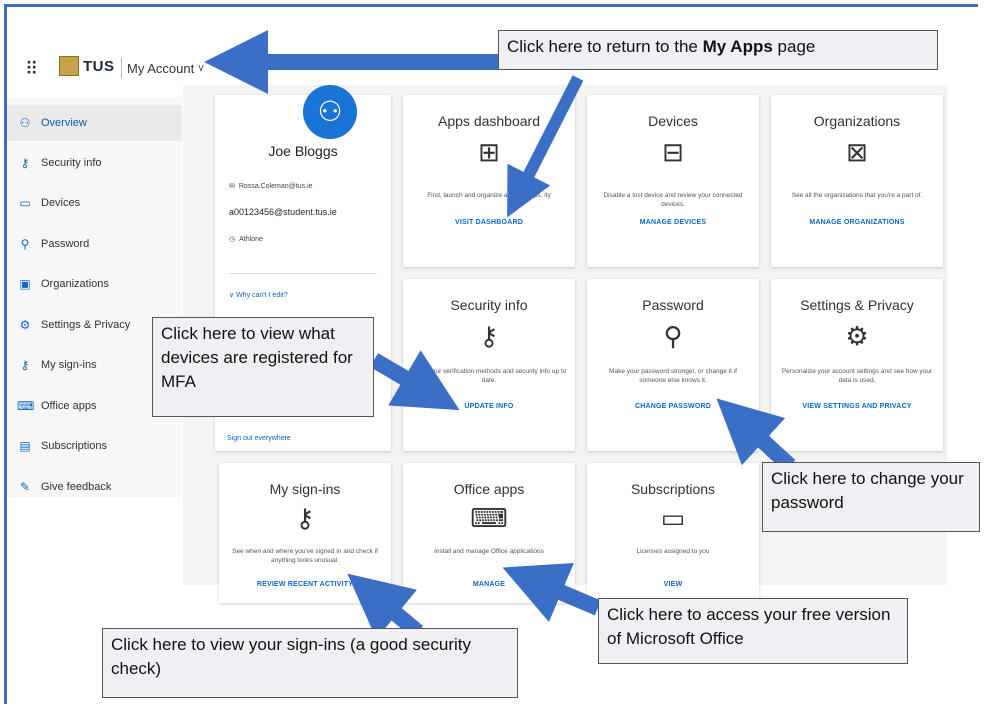  I want to click on laptop-icon: ⊟, so click(673, 152).